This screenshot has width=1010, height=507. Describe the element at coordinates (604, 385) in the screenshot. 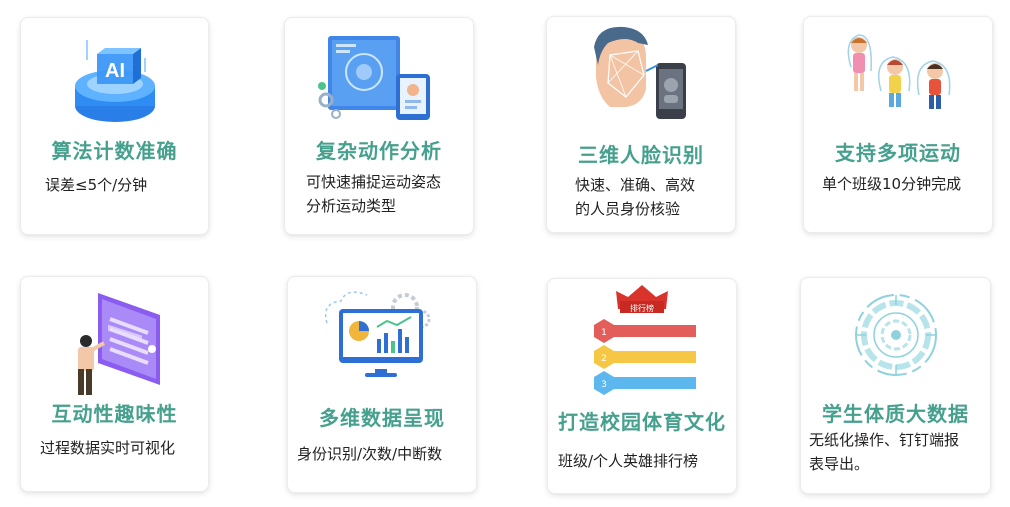

I see `rank-number: 3` at that location.